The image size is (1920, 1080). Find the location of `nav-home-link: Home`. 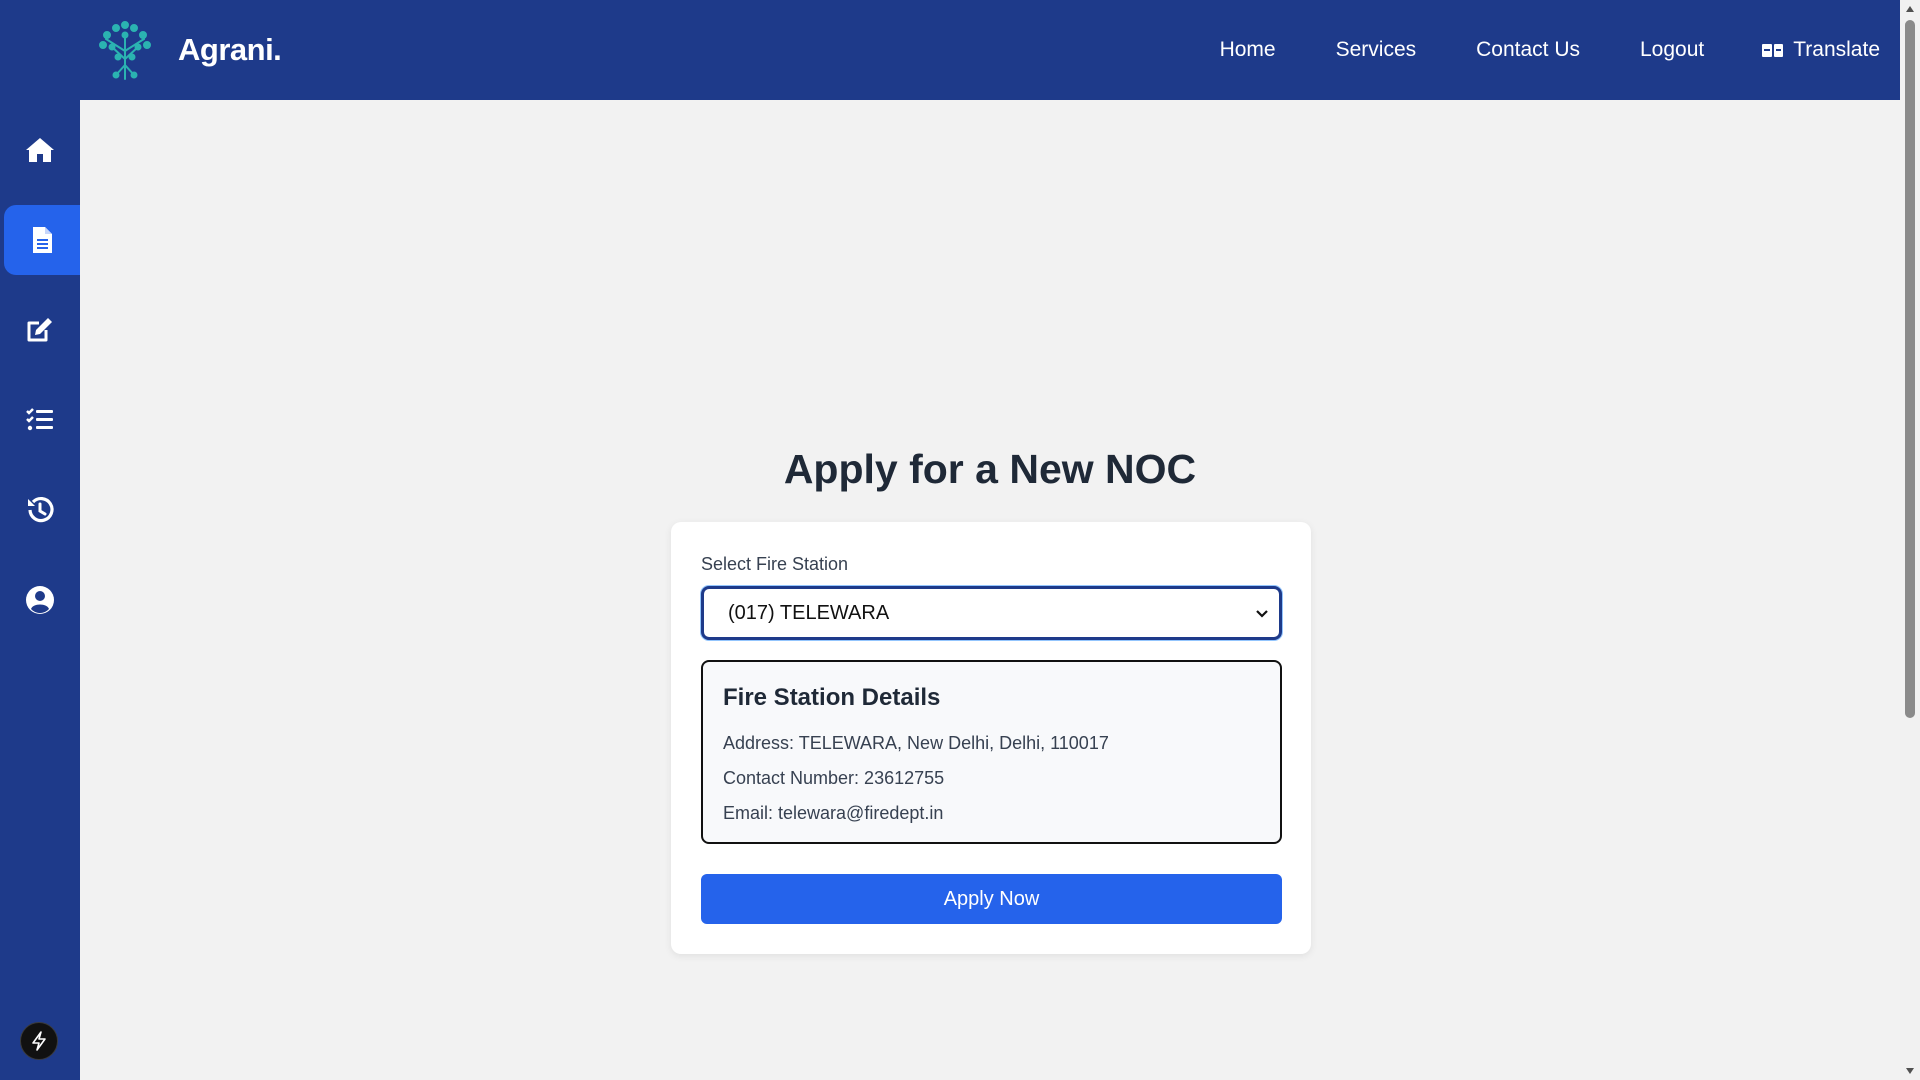

nav-home-link: Home is located at coordinates (1248, 50).